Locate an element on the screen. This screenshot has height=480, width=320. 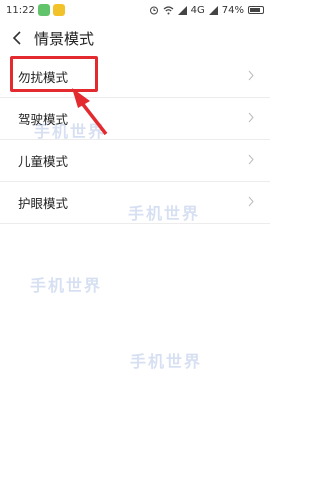
wifi-icon is located at coordinates (168, 9).